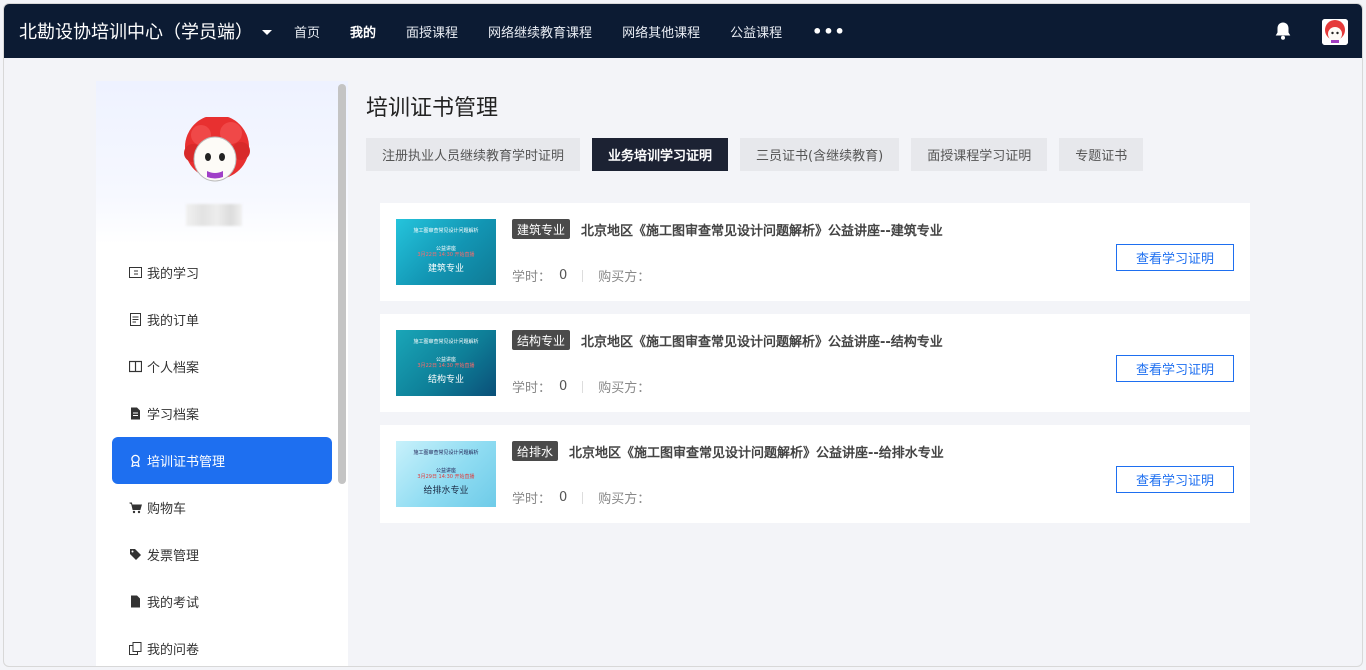  What do you see at coordinates (173, 650) in the screenshot?
I see `sidebar-item-label: 我的问卷` at bounding box center [173, 650].